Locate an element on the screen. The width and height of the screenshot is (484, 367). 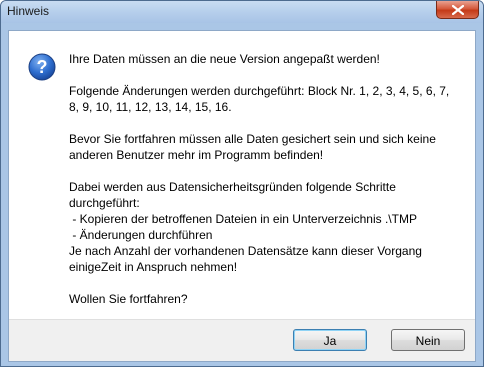
question-icon: ? is located at coordinates (42, 67).